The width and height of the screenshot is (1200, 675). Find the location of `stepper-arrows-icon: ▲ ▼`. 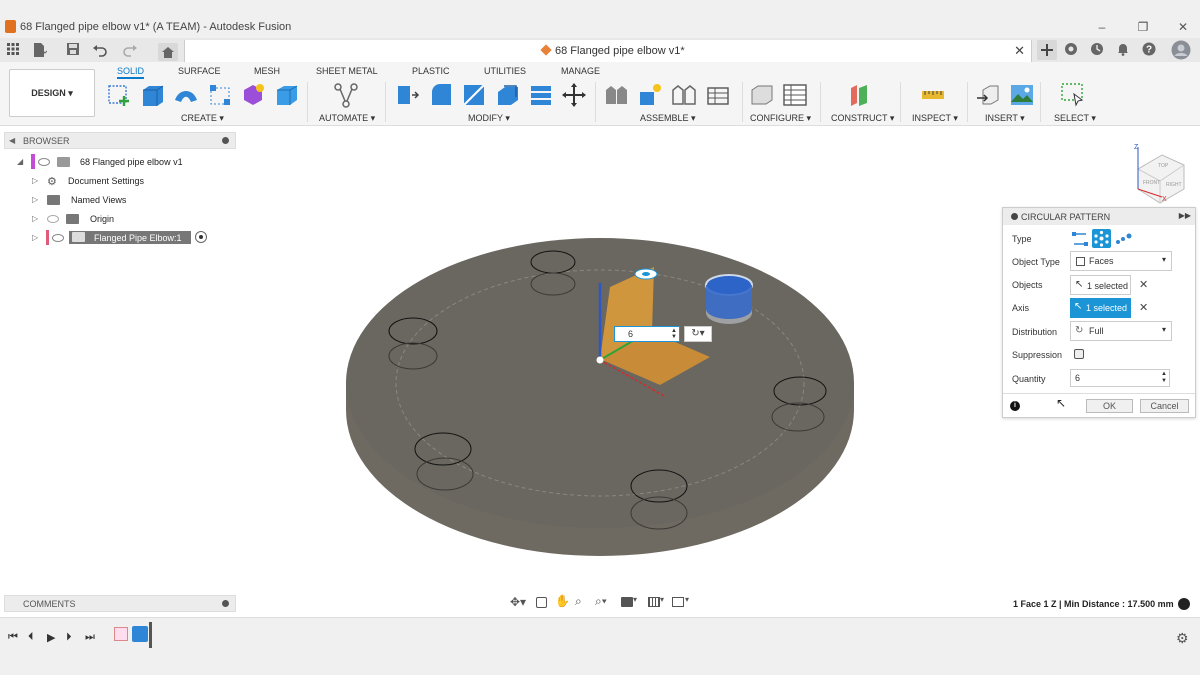

stepper-arrows-icon: ▲ ▼ is located at coordinates (1164, 378).